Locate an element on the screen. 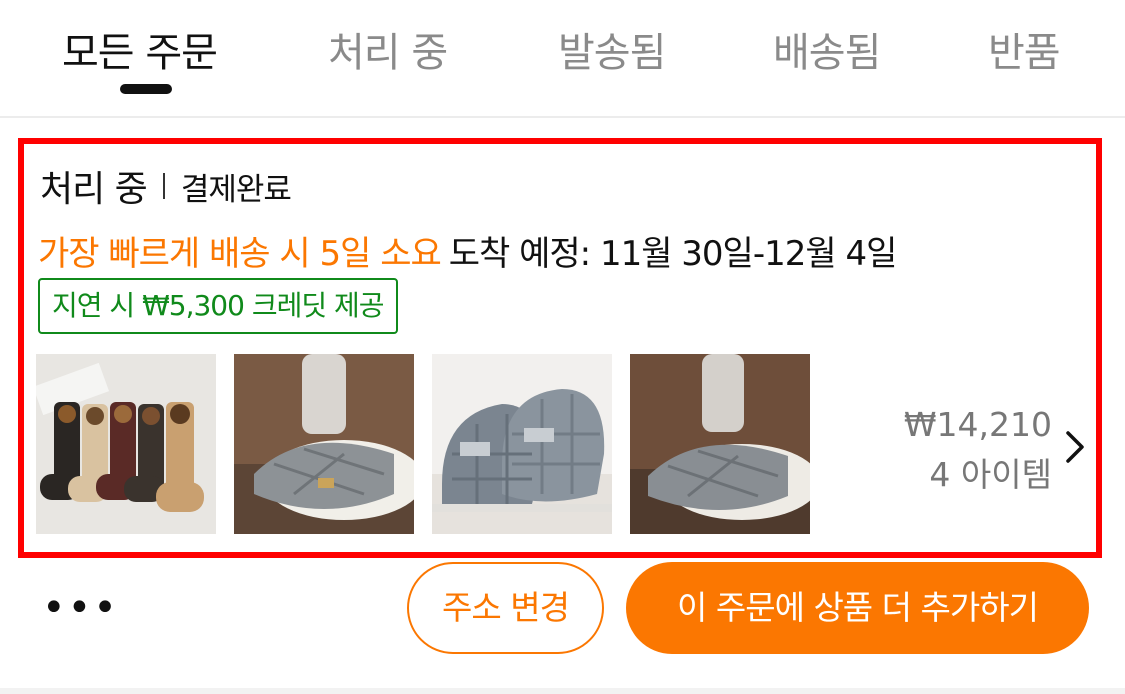 The image size is (1125, 694). tab-delivered: 배송됨 is located at coordinates (827, 49).